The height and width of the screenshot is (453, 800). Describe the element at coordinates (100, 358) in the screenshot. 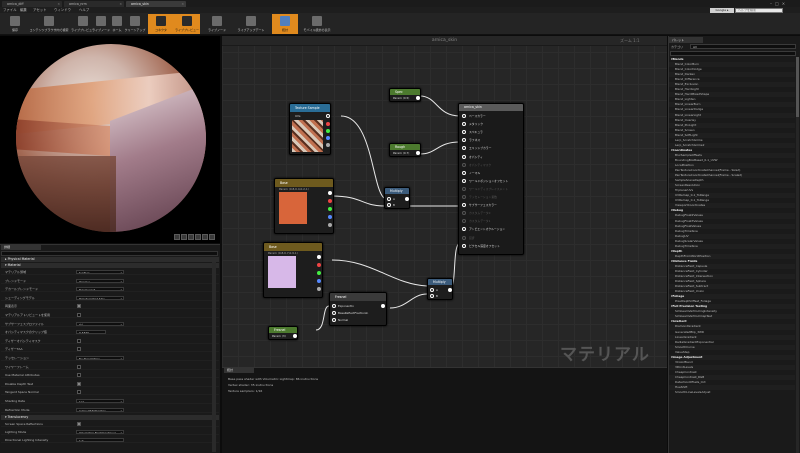

I see `property-select: No Tessellation` at that location.